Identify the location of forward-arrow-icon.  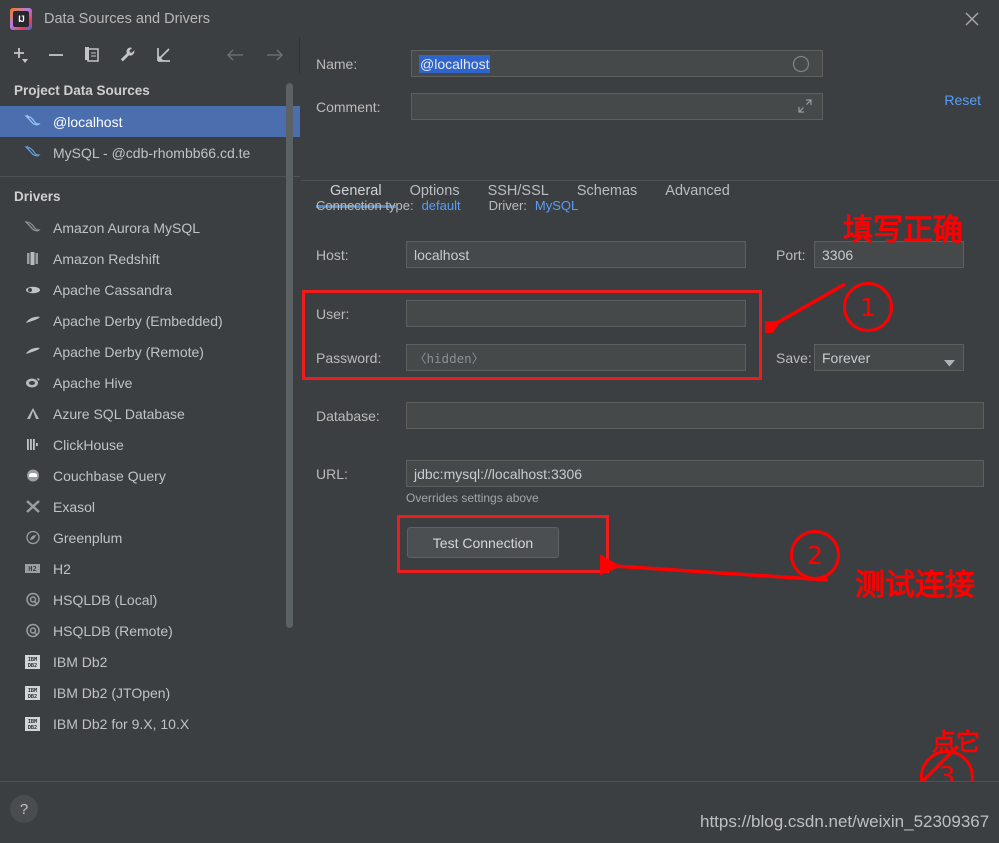
(275, 55).